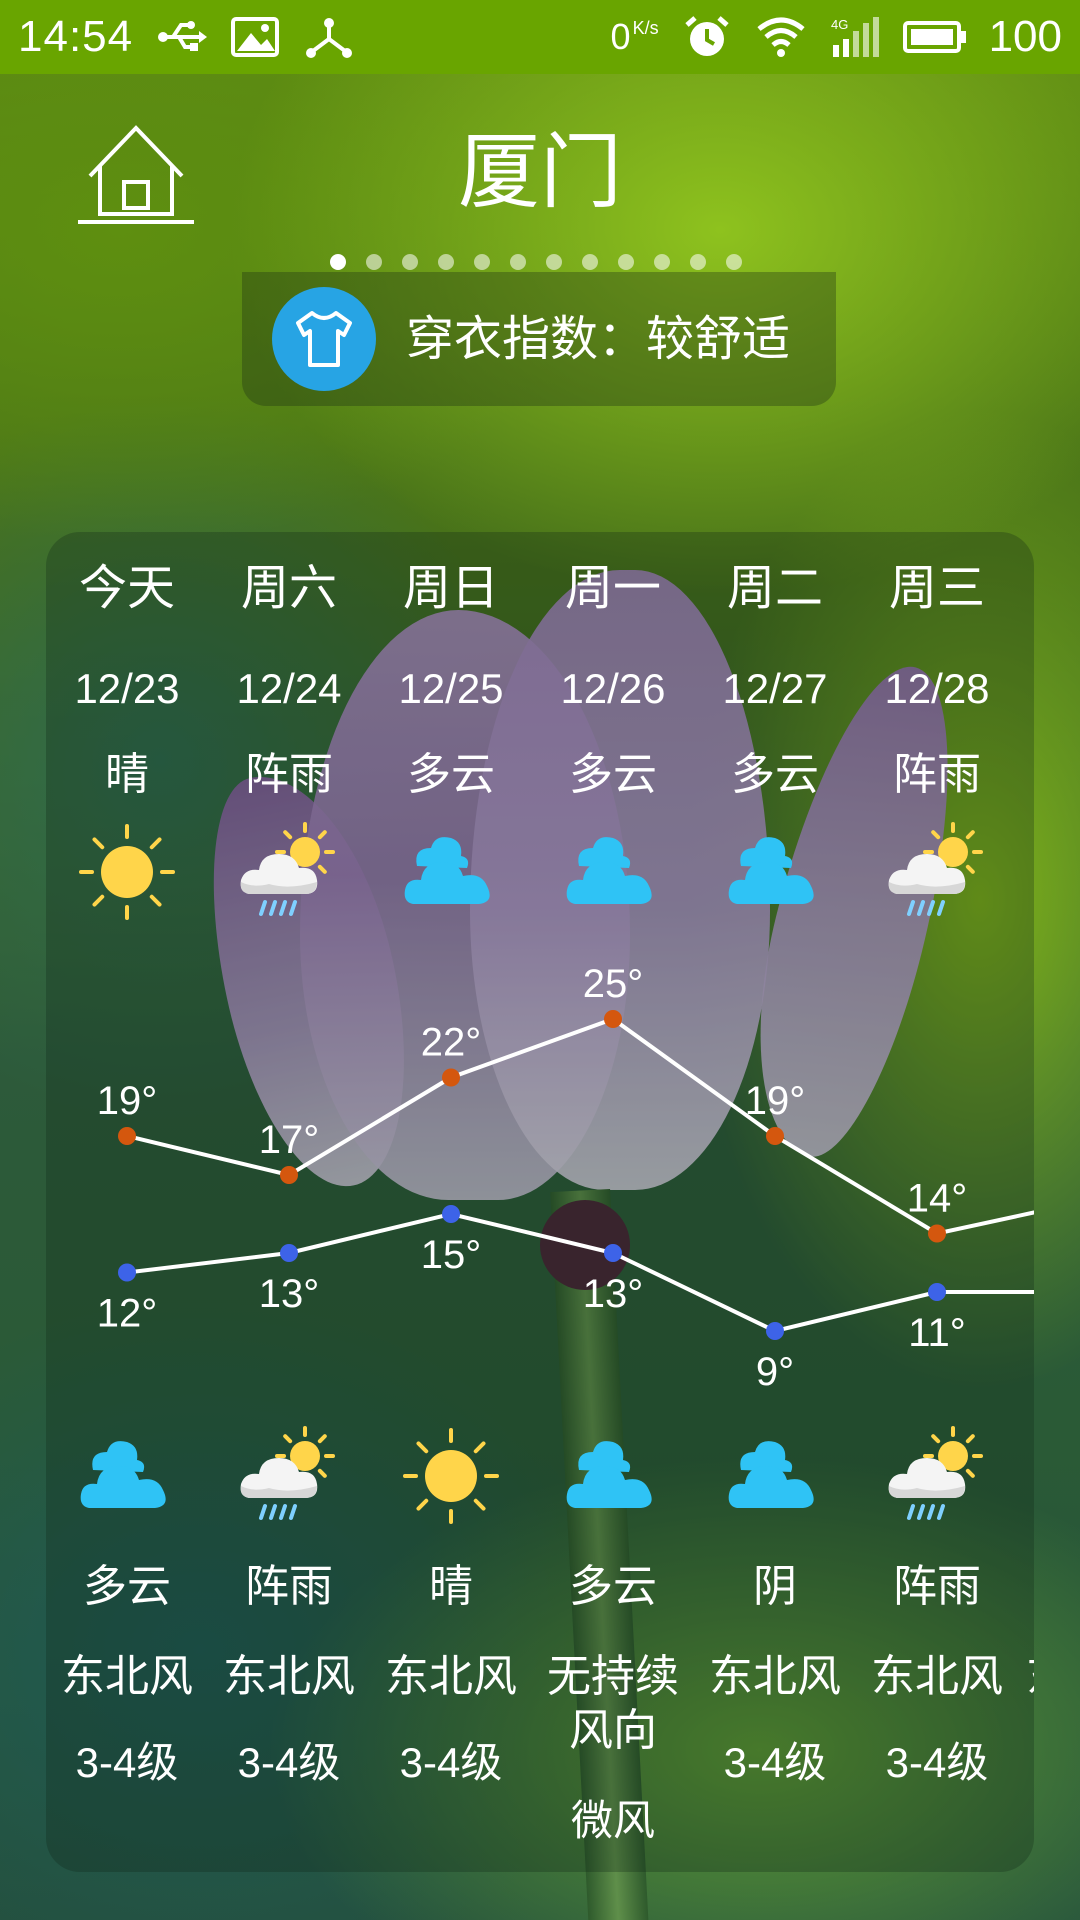 This screenshot has height=1920, width=1080. Describe the element at coordinates (775, 688) in the screenshot. I see `date-label: 12/27` at that location.